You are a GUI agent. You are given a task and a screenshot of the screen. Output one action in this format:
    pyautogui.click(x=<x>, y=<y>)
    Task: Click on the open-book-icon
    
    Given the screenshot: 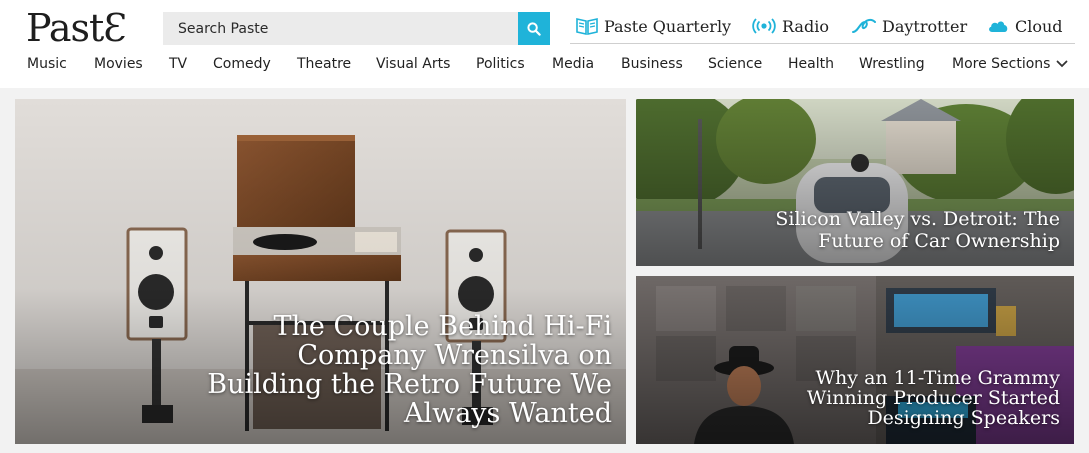 What is the action you would take?
    pyautogui.click(x=587, y=26)
    